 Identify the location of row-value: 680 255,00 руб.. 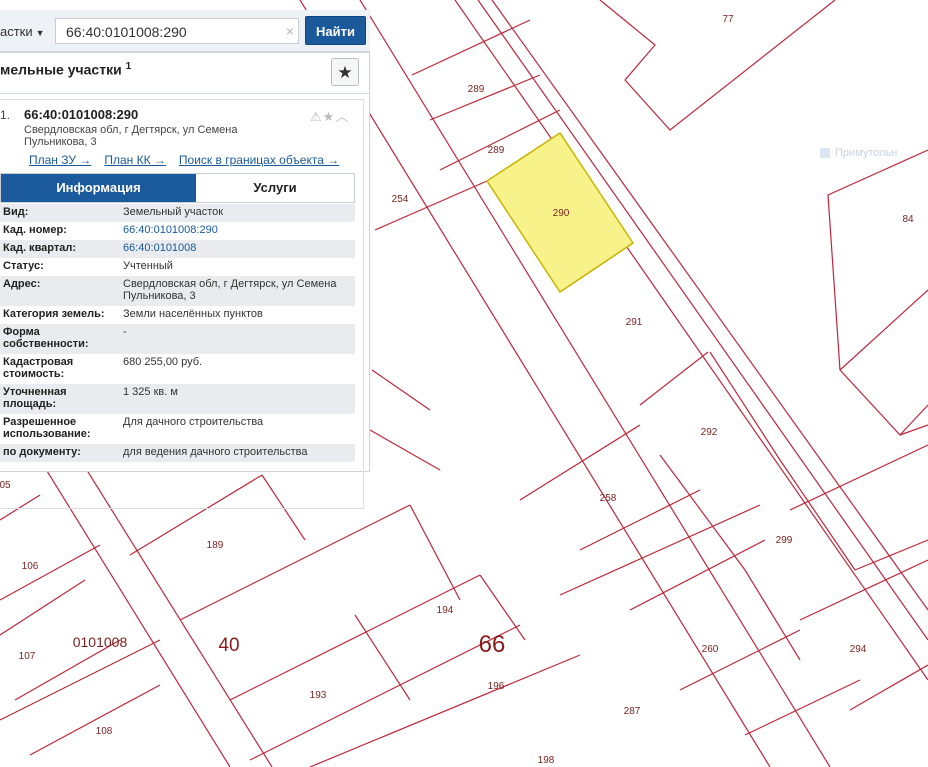
(163, 362).